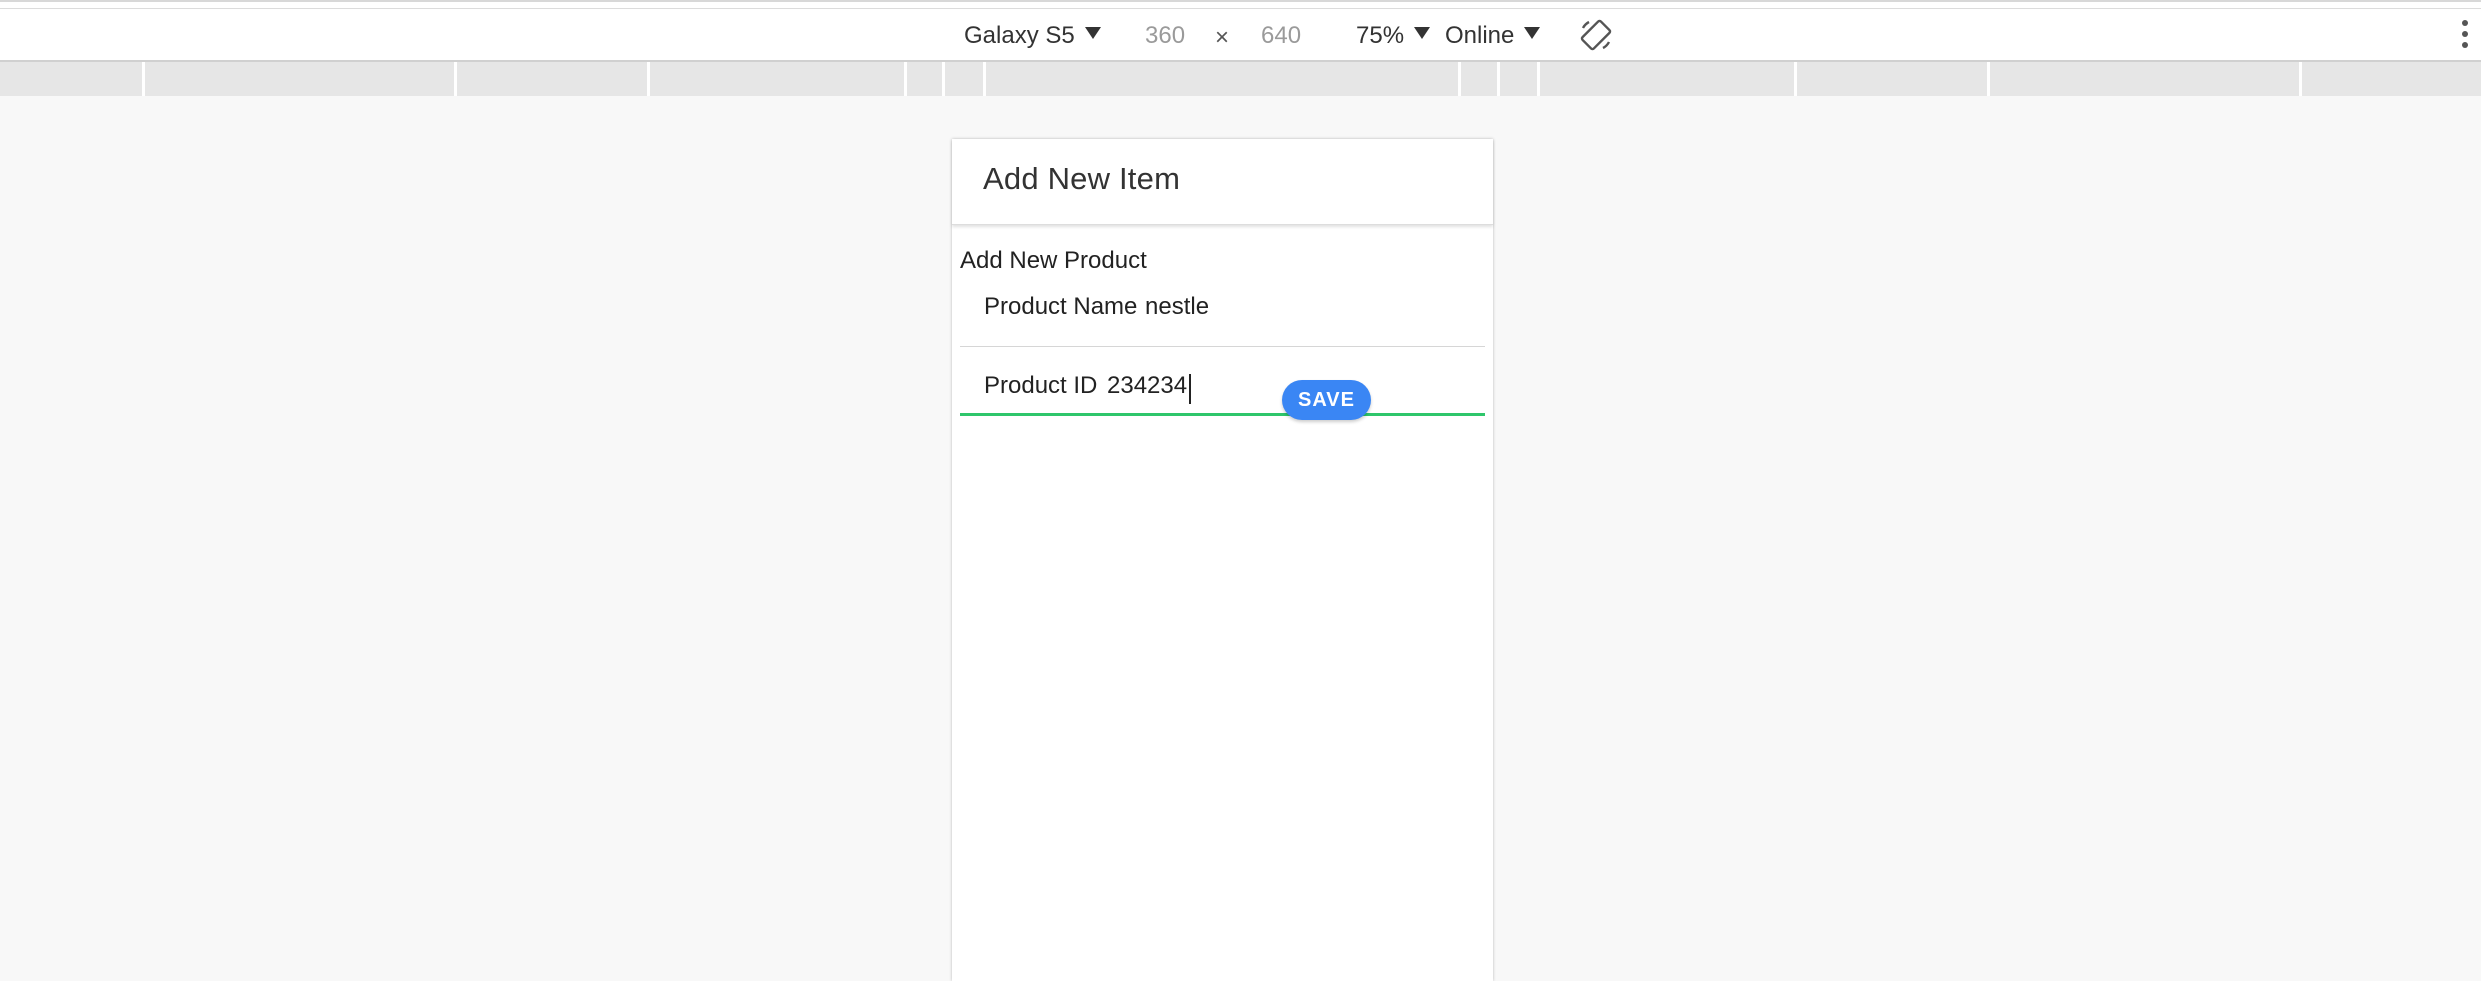 The width and height of the screenshot is (2481, 981). What do you see at coordinates (1222, 314) in the screenshot?
I see `product-name-field: Product Name nestle` at bounding box center [1222, 314].